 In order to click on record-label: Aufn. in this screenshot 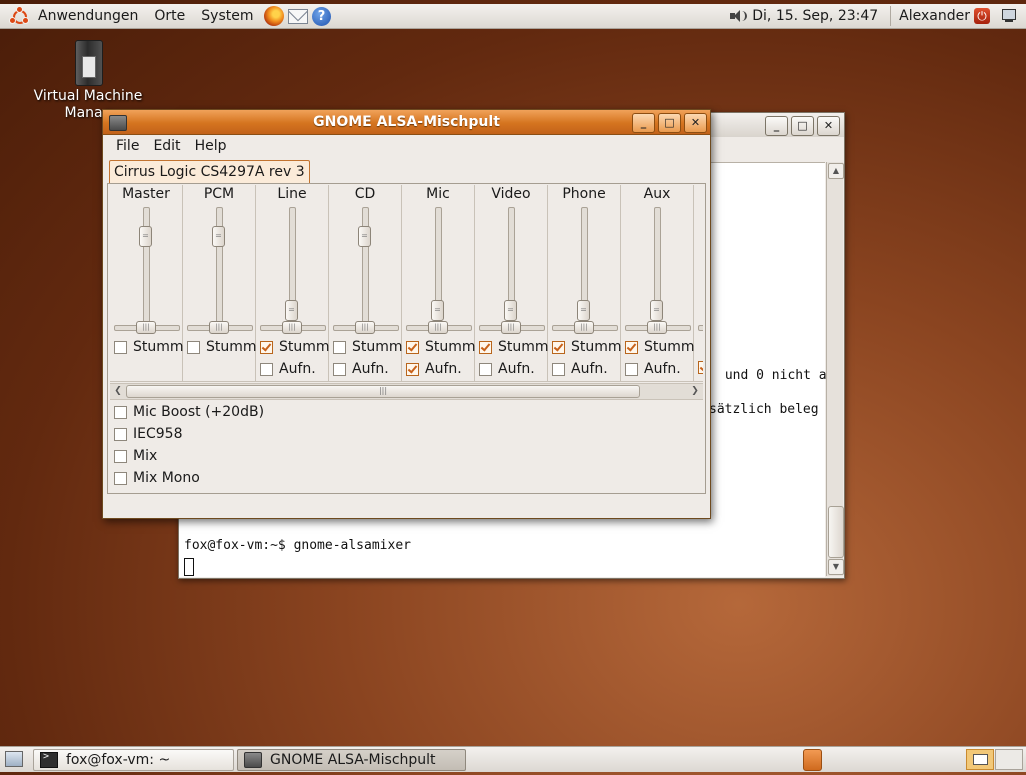, I will do `click(516, 369)`.